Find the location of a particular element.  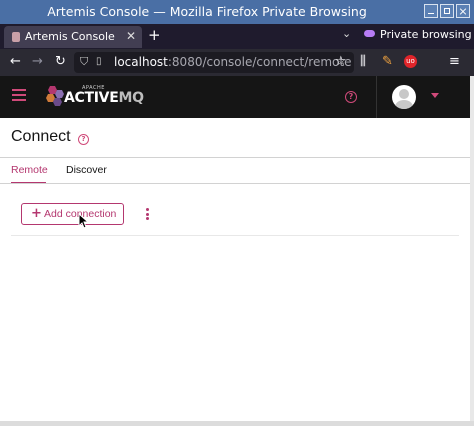

back-icon: ← is located at coordinates (15, 61).